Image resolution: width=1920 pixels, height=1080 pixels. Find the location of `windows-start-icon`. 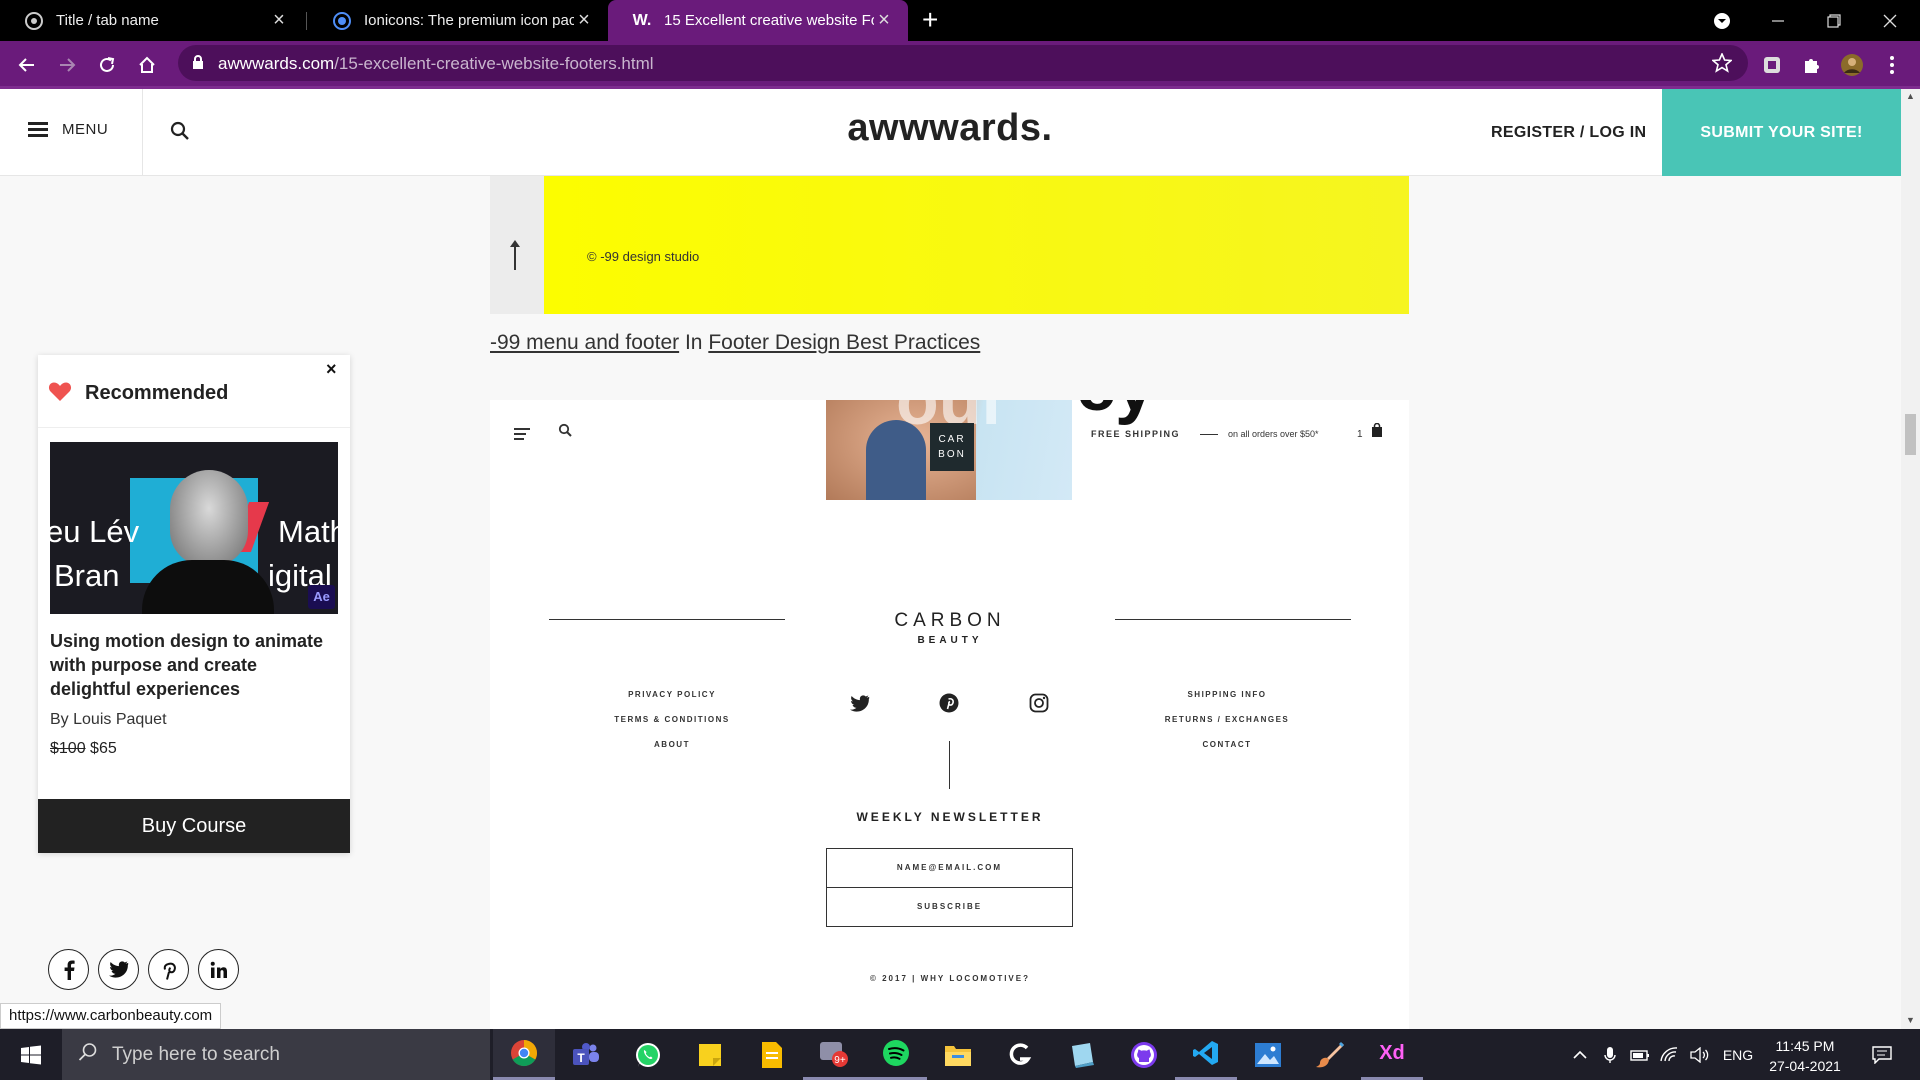

windows-start-icon is located at coordinates (31, 1054).